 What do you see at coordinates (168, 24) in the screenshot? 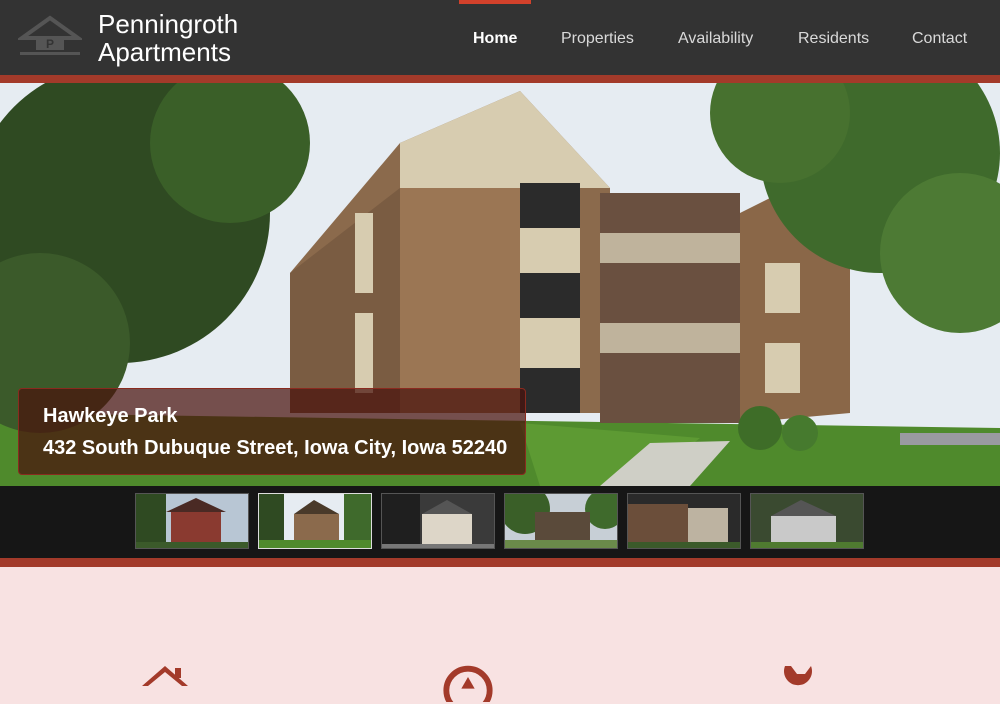
I see `brand-name: Penningroth` at bounding box center [168, 24].